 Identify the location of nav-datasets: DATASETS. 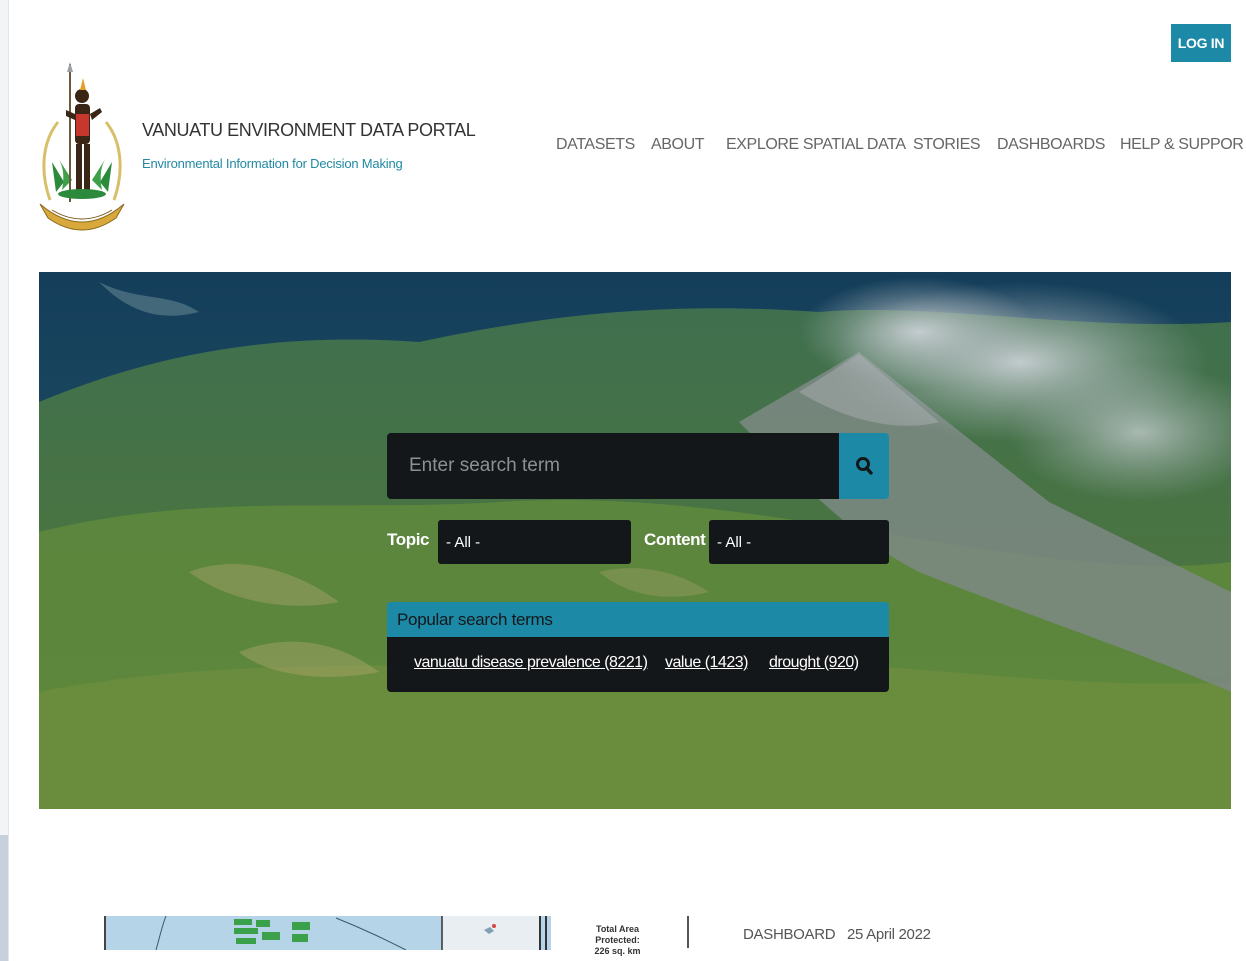
(595, 145).